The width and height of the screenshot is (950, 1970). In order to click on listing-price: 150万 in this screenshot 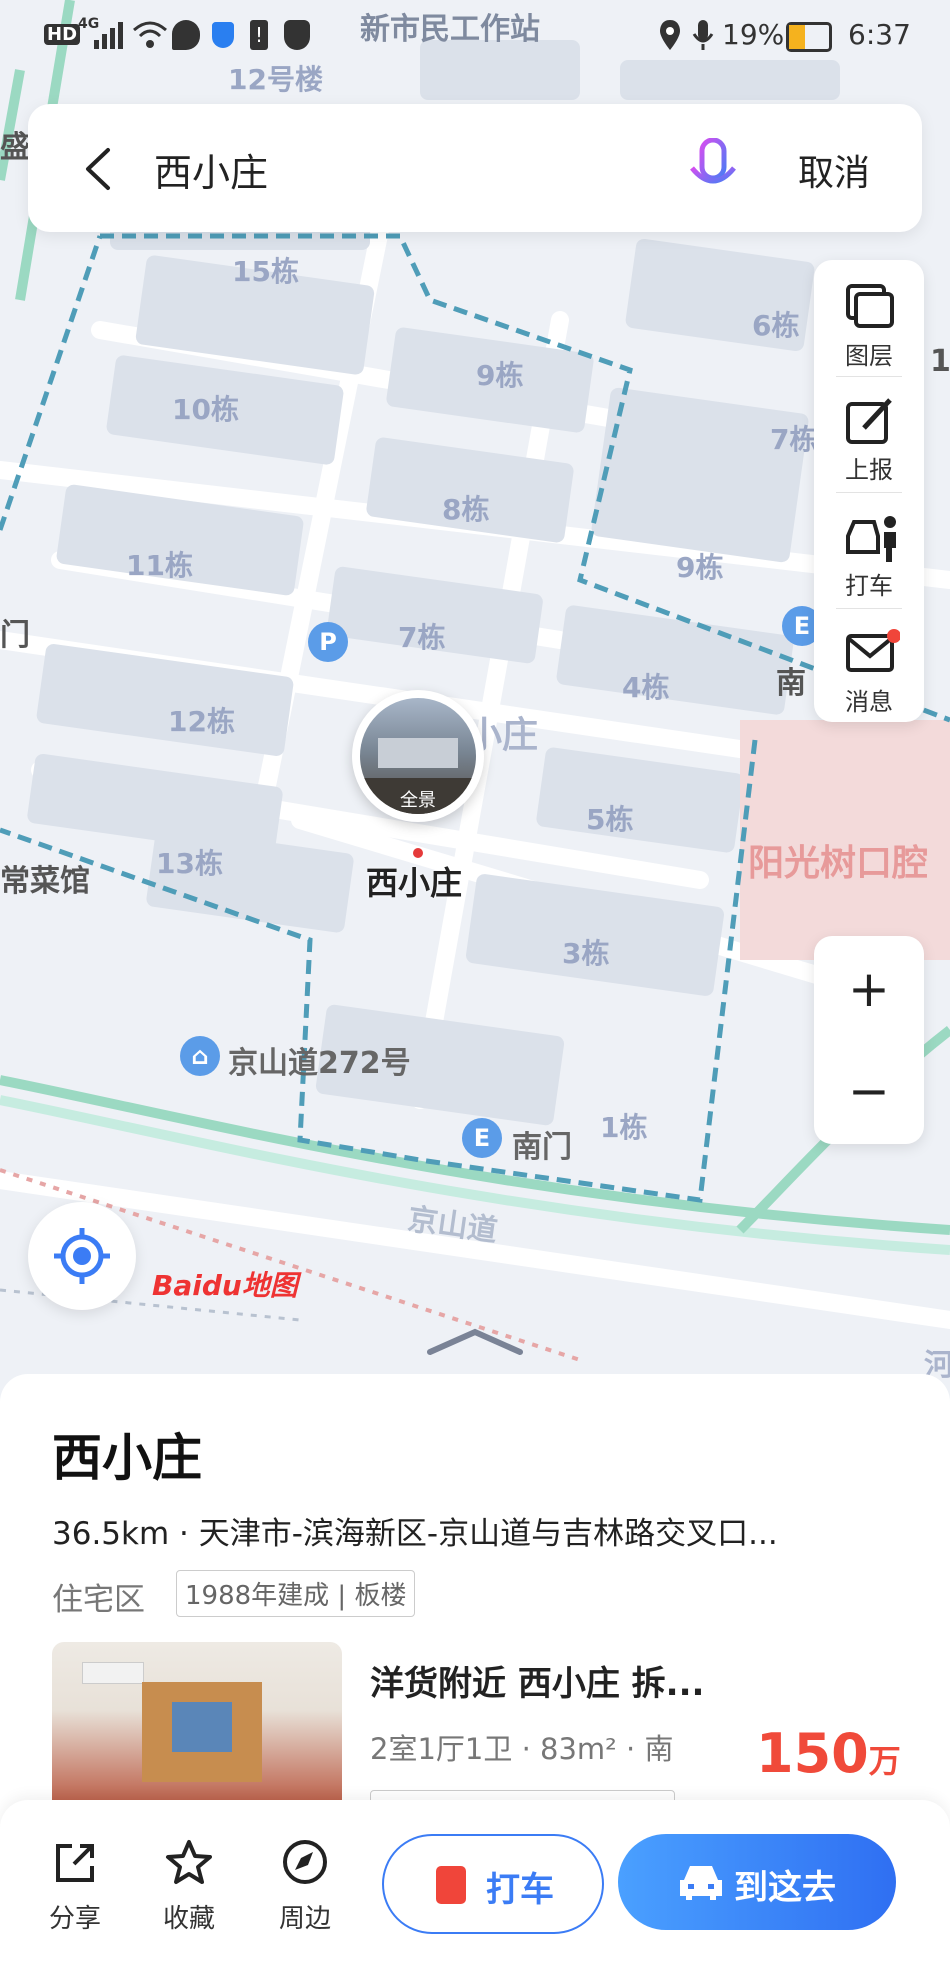, I will do `click(828, 1753)`.